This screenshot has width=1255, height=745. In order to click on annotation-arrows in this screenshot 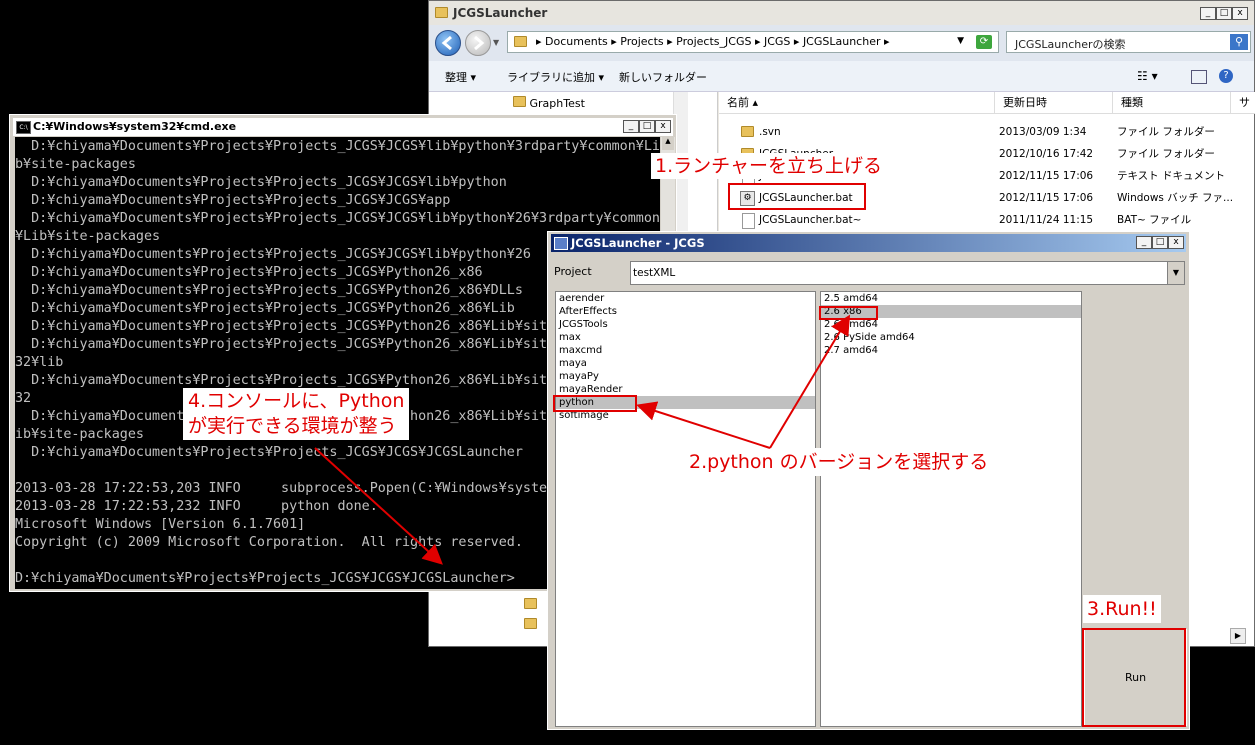, I will do `click(582, 439)`.